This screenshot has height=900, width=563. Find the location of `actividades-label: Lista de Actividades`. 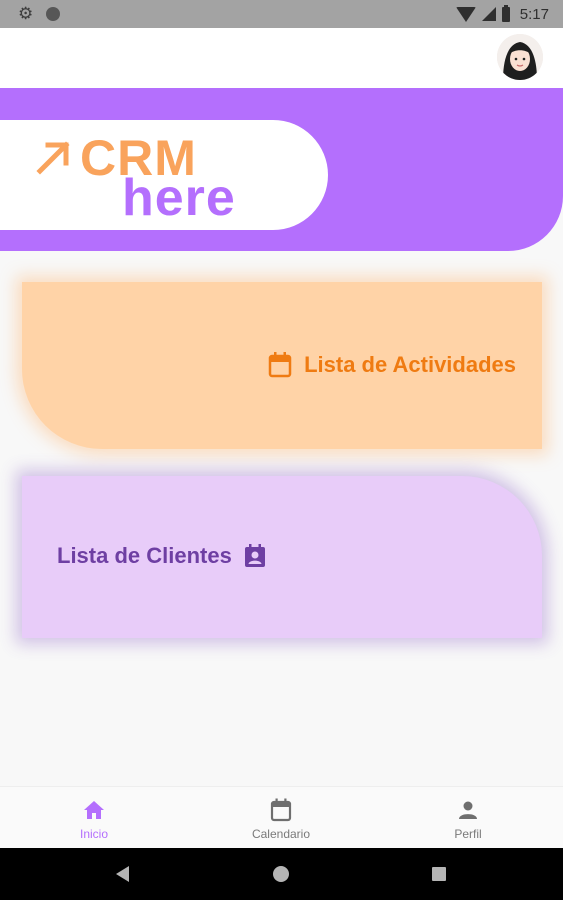

actividades-label: Lista de Actividades is located at coordinates (410, 364).